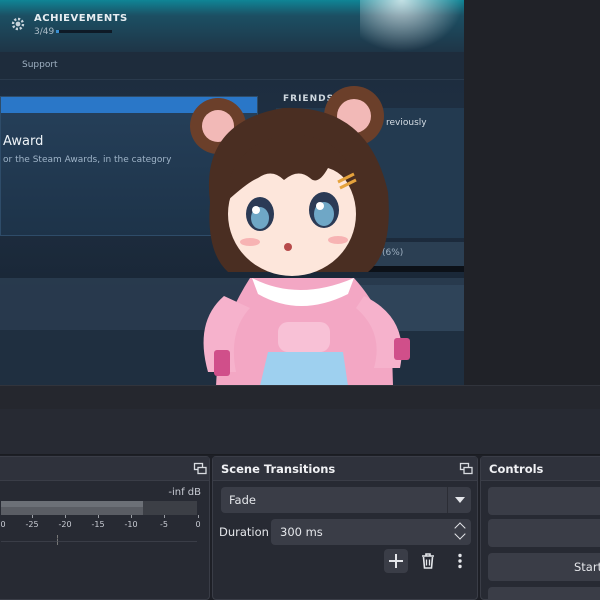 Image resolution: width=600 pixels, height=600 pixels. What do you see at coordinates (516, 469) in the screenshot?
I see `controls-title: Controls` at bounding box center [516, 469].